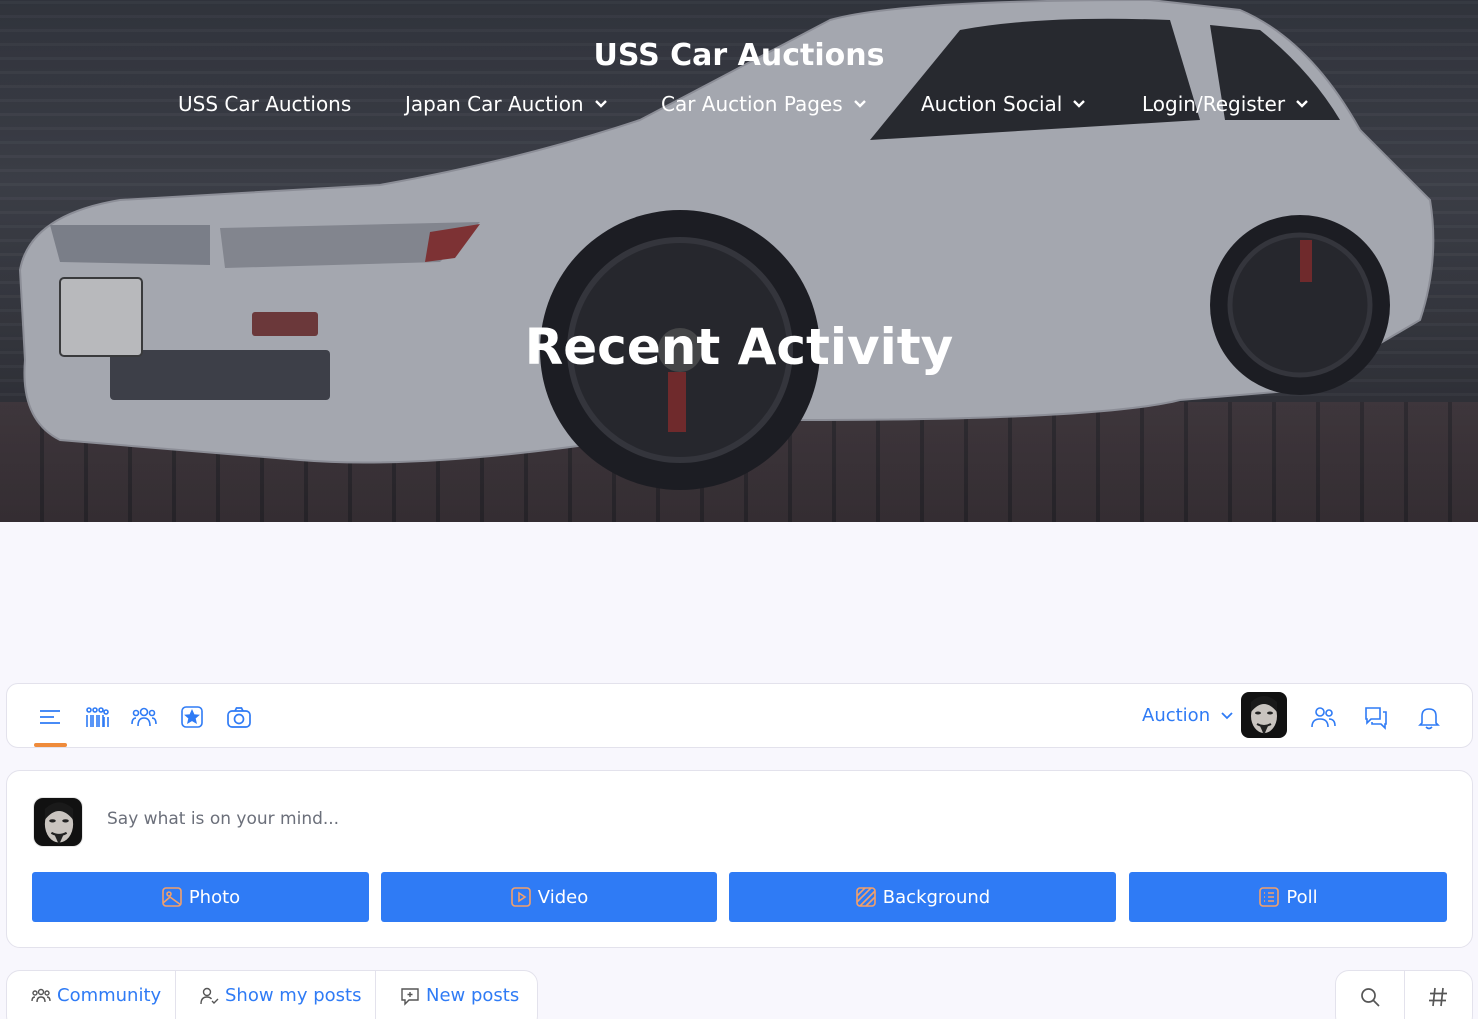 The image size is (1478, 1019). I want to click on activity-toolbar: Auction, so click(739, 715).